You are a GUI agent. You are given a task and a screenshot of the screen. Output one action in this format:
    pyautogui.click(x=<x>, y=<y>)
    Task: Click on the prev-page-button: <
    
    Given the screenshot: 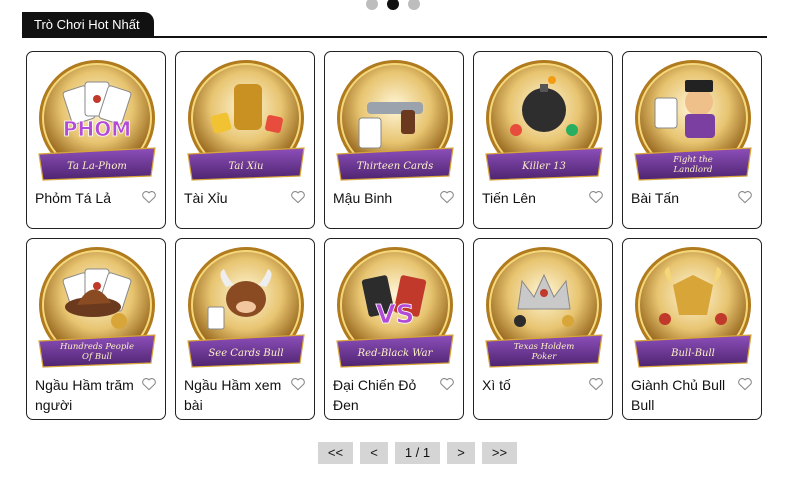 What is the action you would take?
    pyautogui.click(x=374, y=453)
    